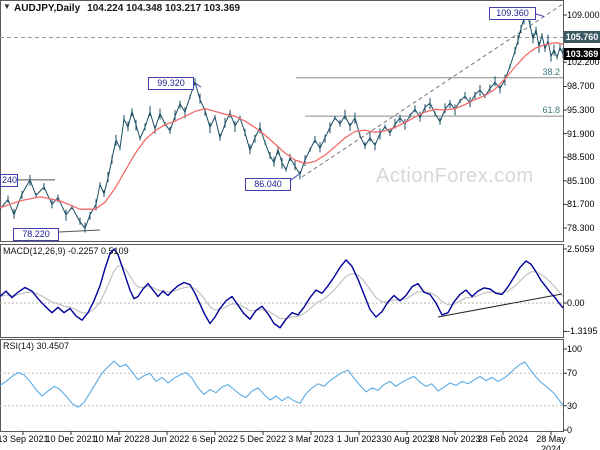 Image resolution: width=600 pixels, height=450 pixels. Describe the element at coordinates (503, 439) in the screenshot. I see `date-tick: 28 Feb 2024` at that location.